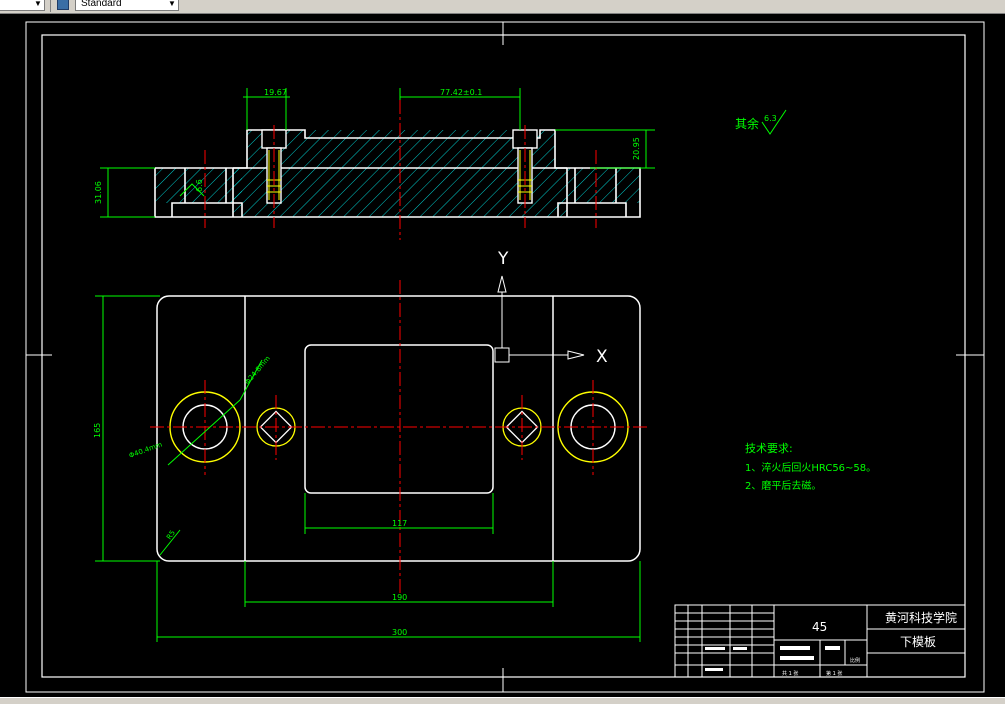 The image size is (1005, 704). What do you see at coordinates (50, 6) in the screenshot?
I see `toolbar-separator` at bounding box center [50, 6].